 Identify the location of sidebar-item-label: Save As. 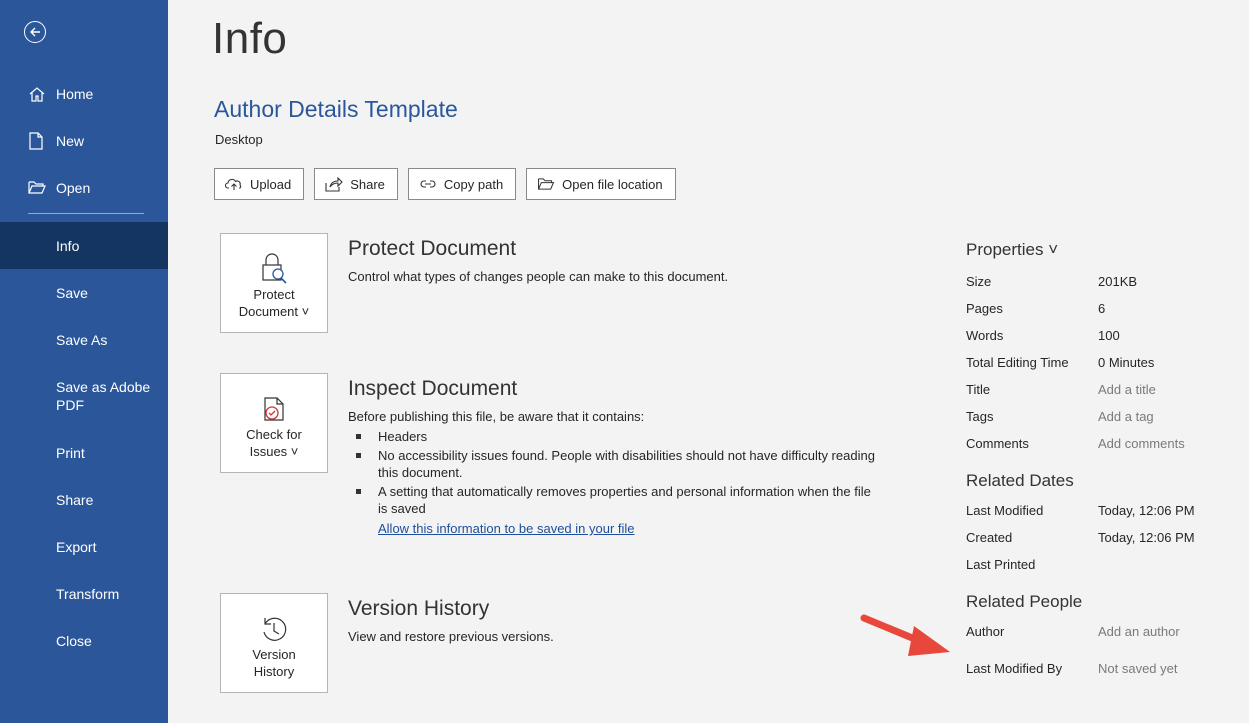
(82, 339).